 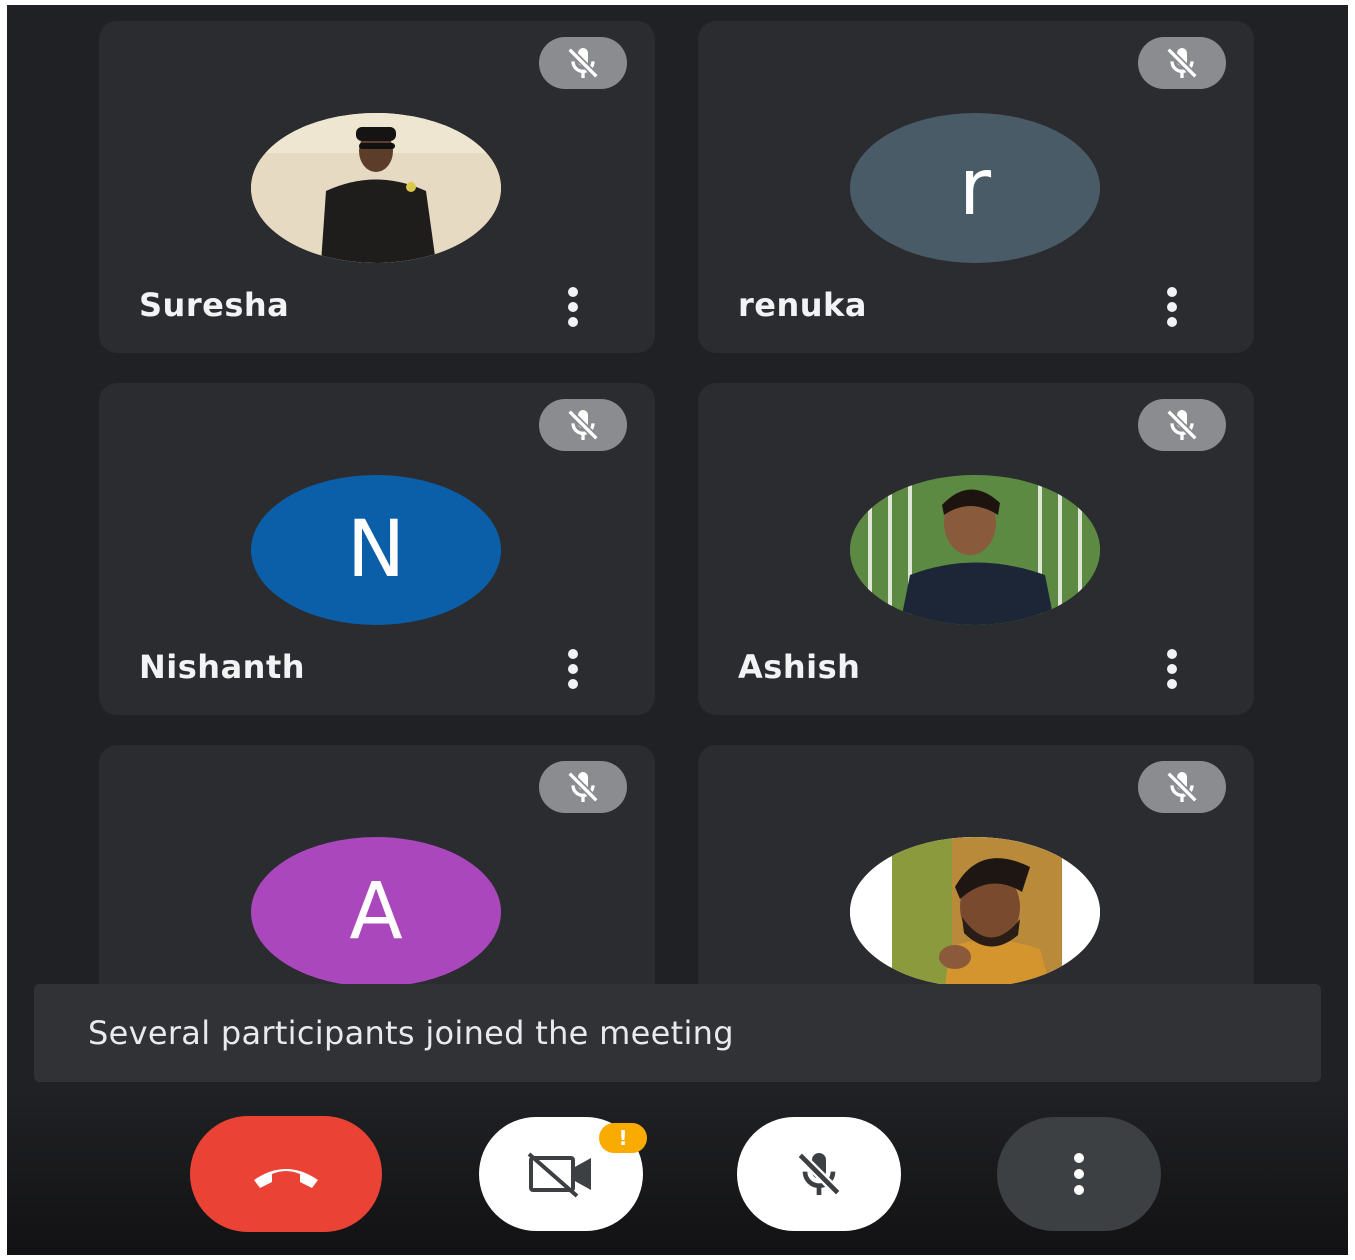 I want to click on participant-tile: Ashish, so click(x=976, y=549).